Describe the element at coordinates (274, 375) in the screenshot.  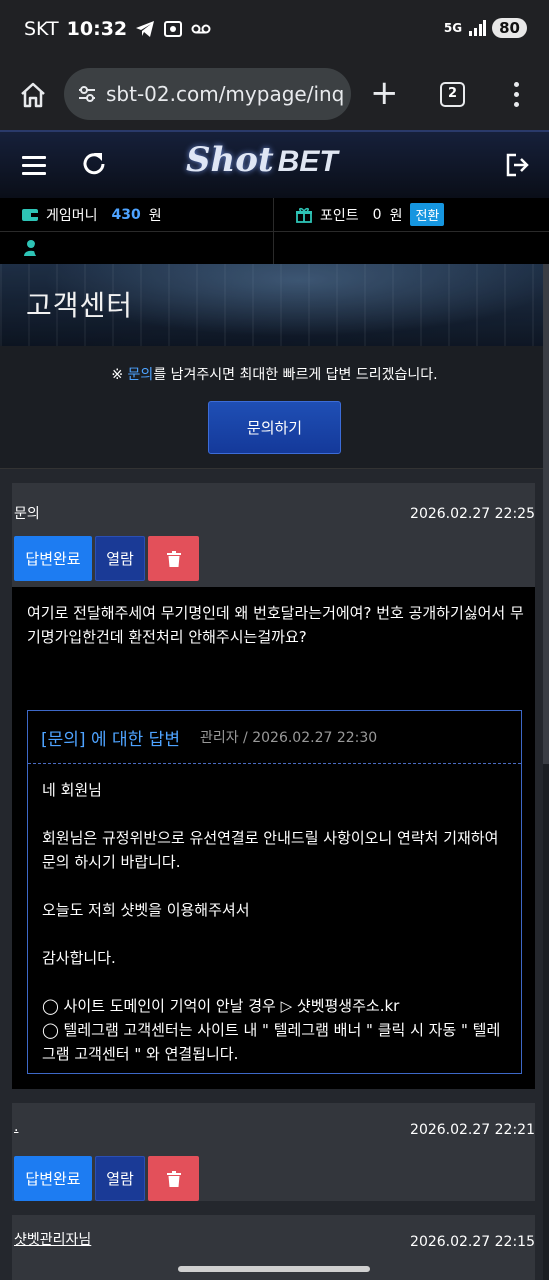
I see `notice-text: ※ 문의를 남겨주시면 최대한 빠르게 답변 드리겠습니다.` at that location.